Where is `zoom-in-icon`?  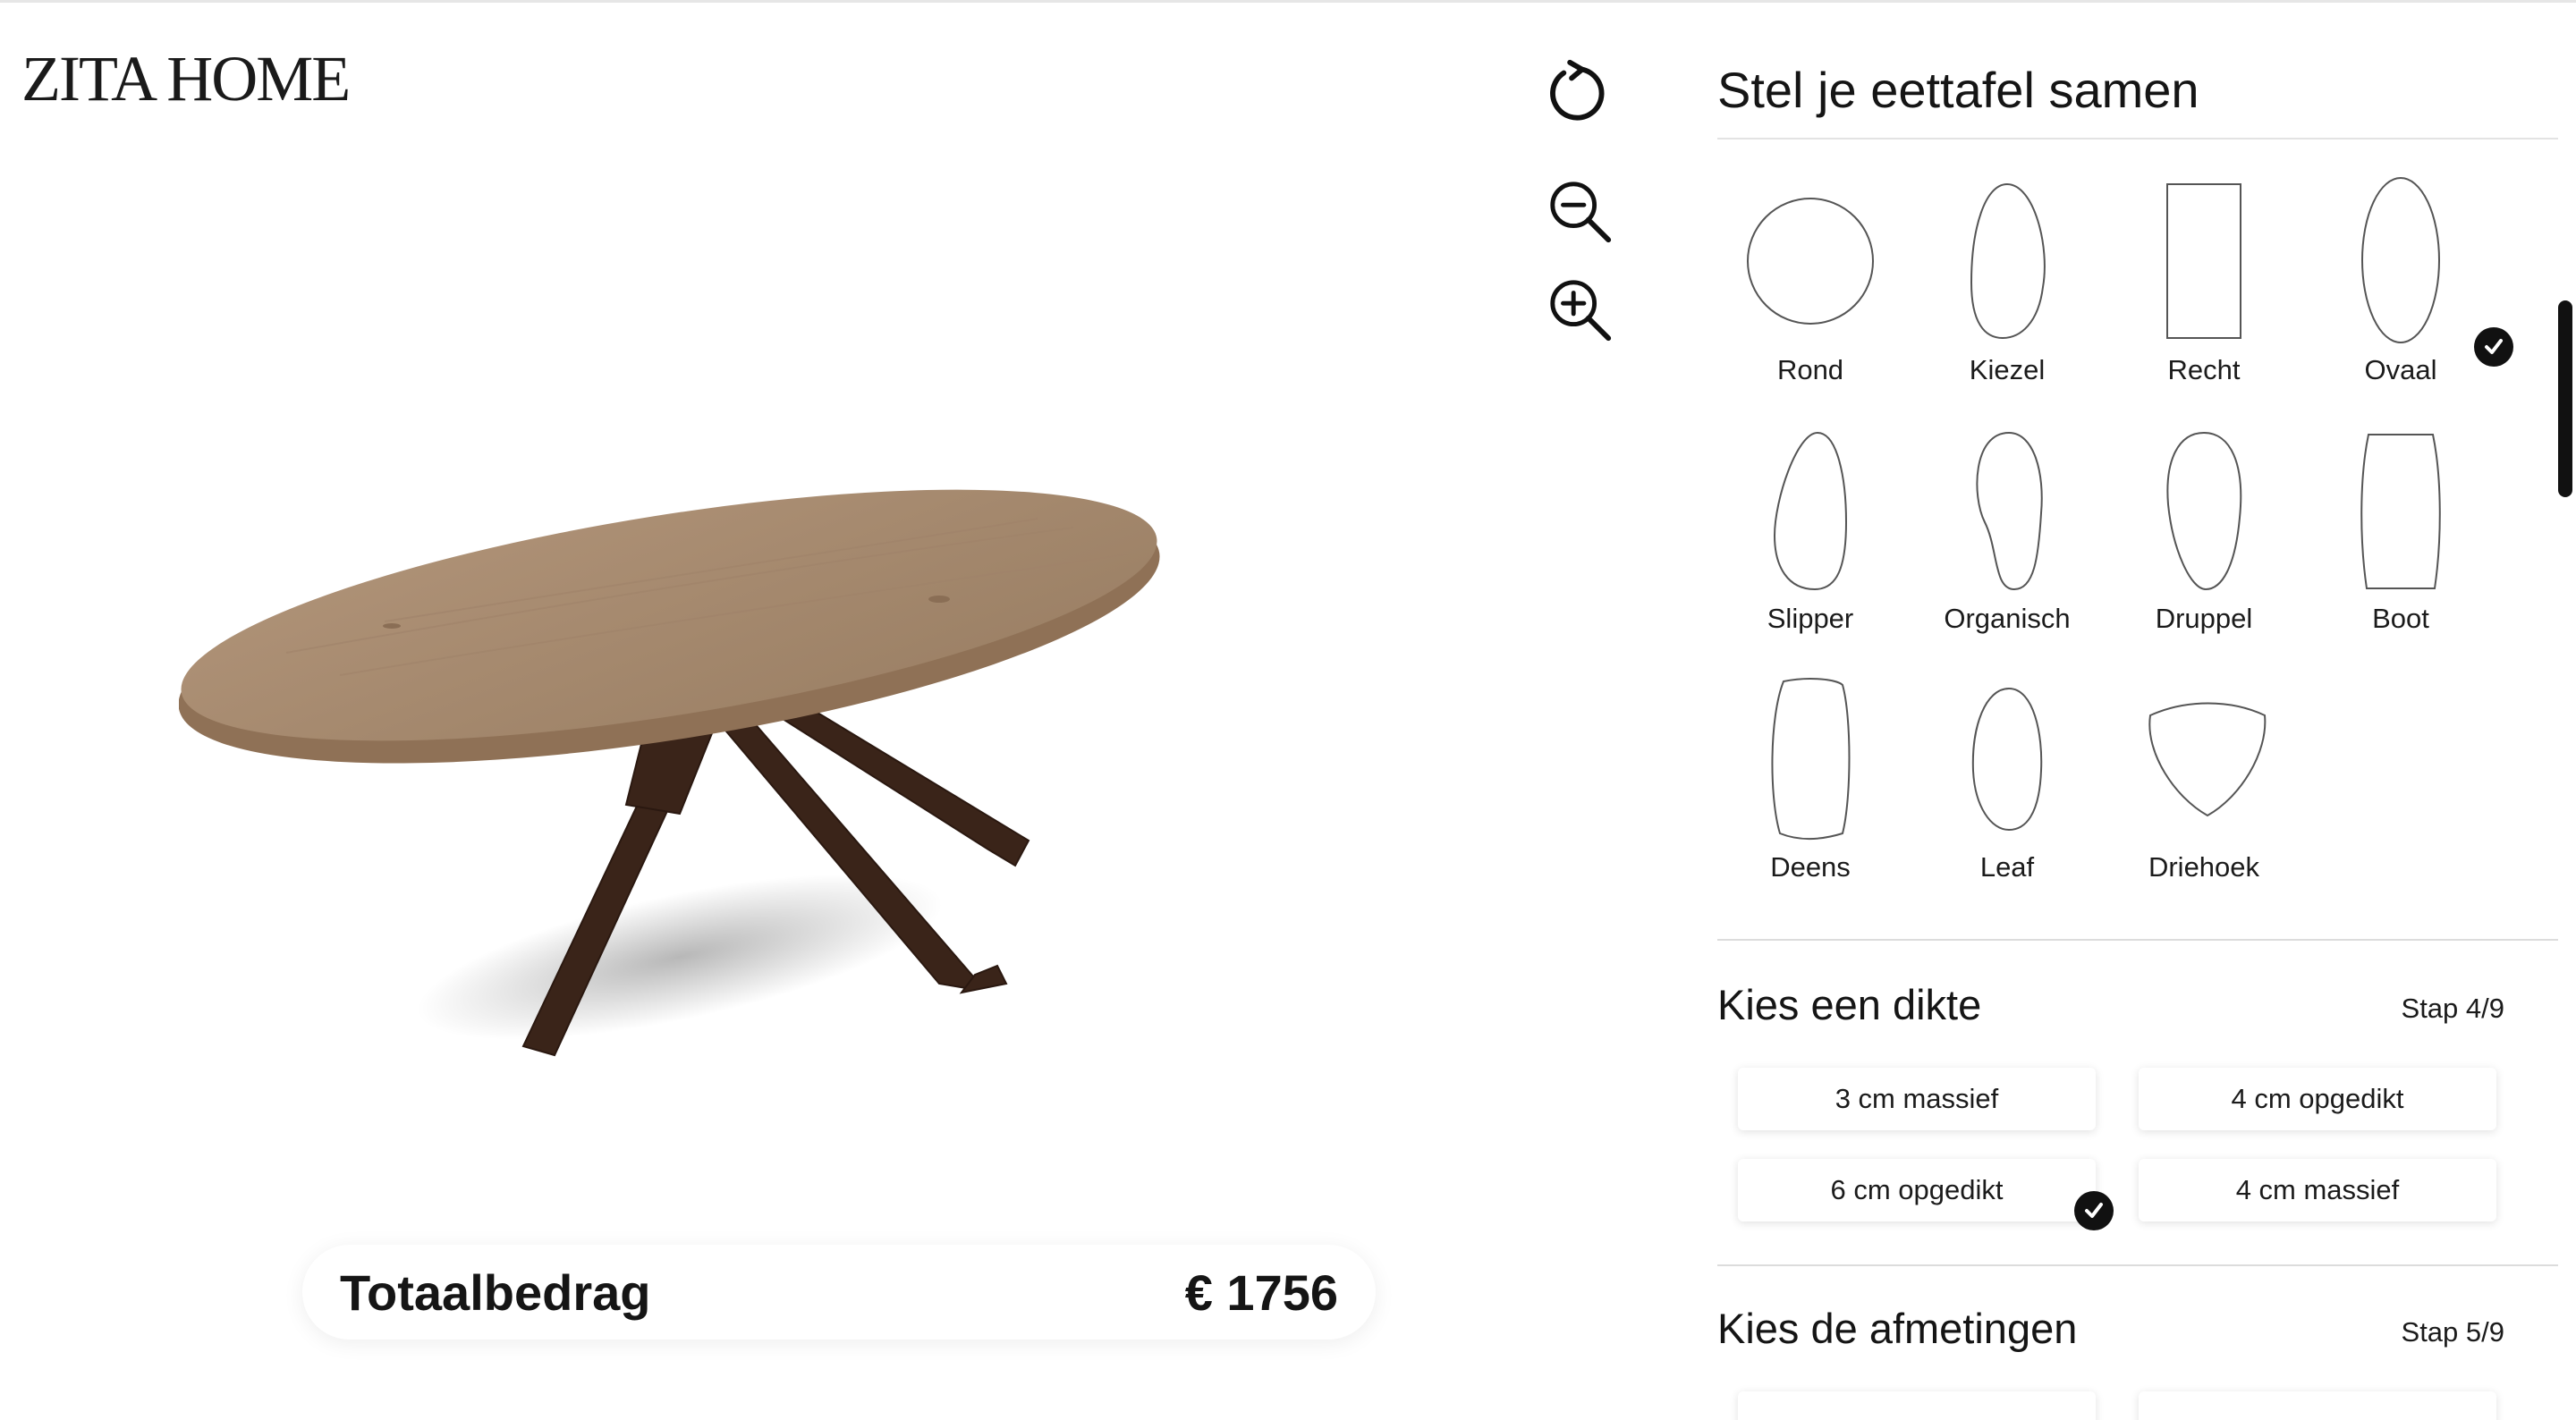
zoom-in-icon is located at coordinates (1581, 311).